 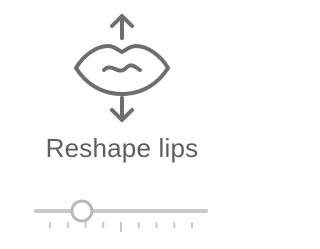 I want to click on arrow-down-icon, so click(x=122, y=109).